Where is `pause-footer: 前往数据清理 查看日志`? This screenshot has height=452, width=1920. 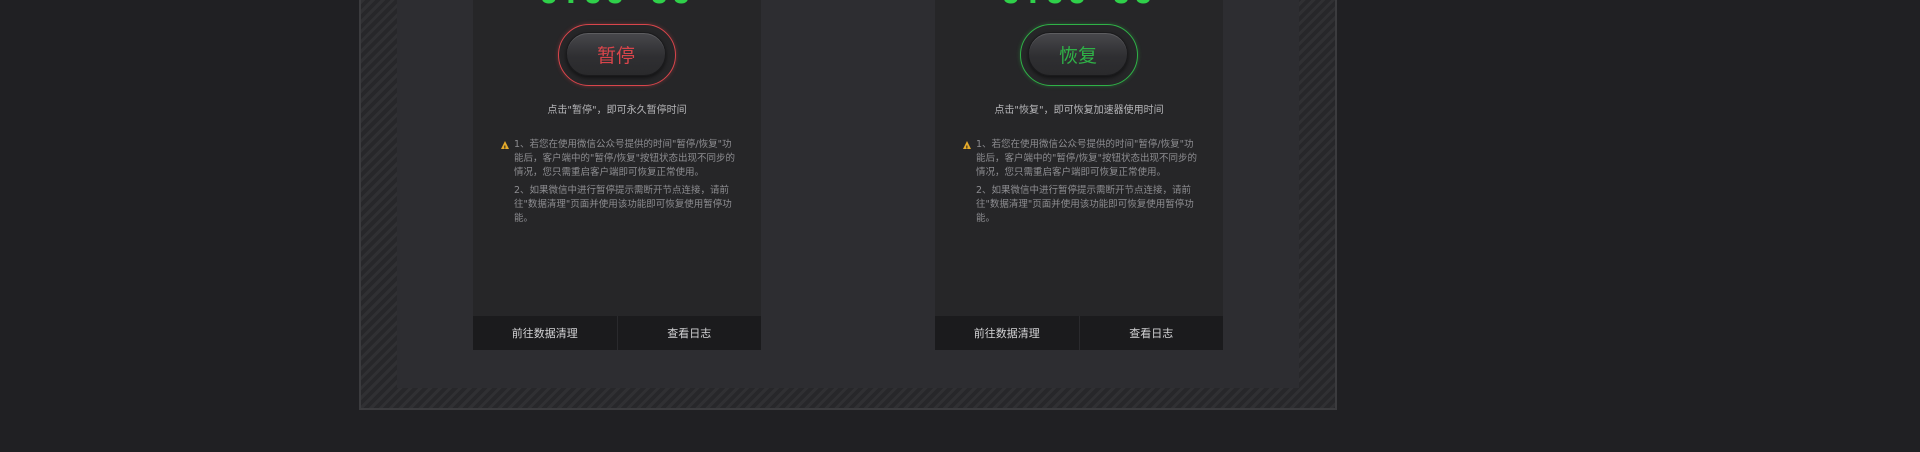 pause-footer: 前往数据清理 查看日志 is located at coordinates (617, 333).